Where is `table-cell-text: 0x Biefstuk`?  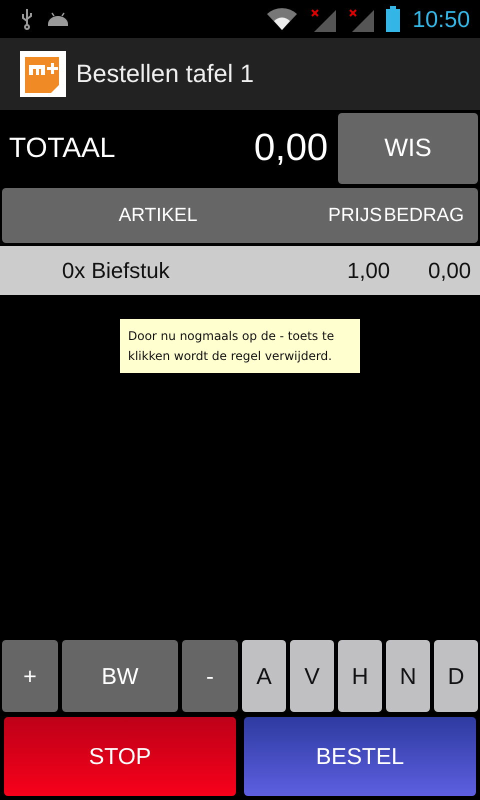 table-cell-text: 0x Biefstuk is located at coordinates (115, 271).